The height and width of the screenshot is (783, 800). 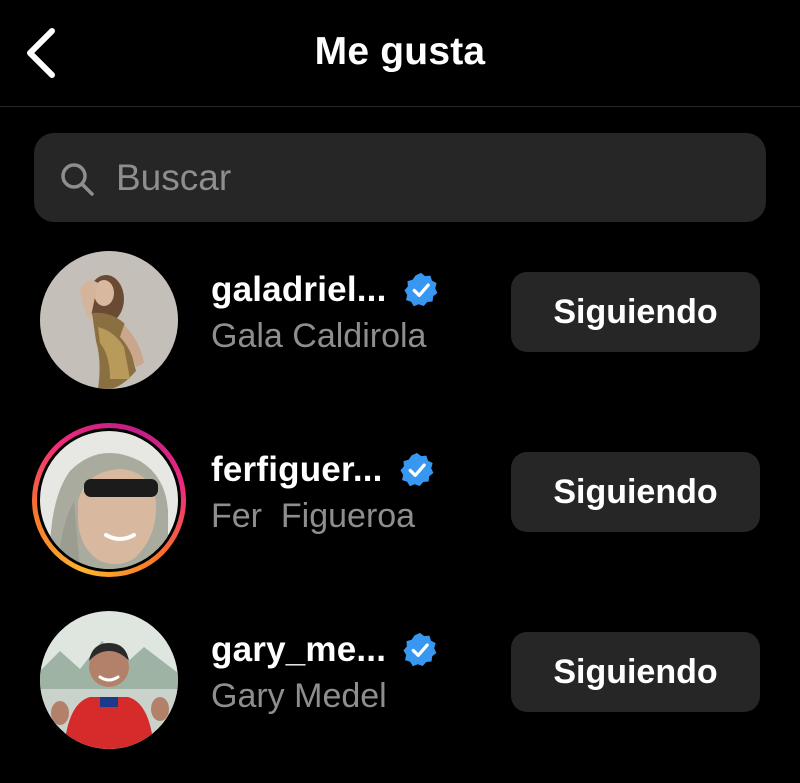 I want to click on full-name: Gary Medel, so click(x=299, y=696).